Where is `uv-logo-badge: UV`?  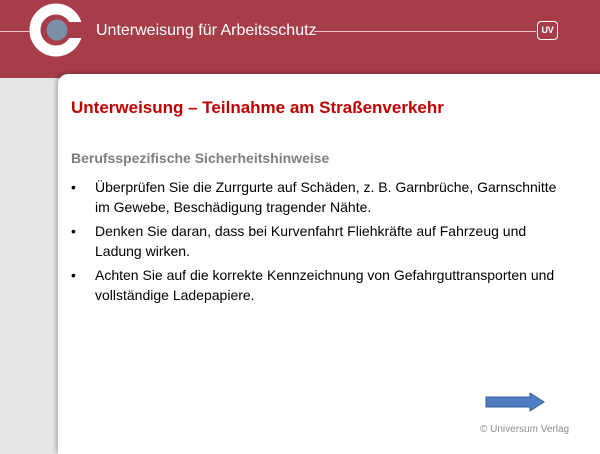
uv-logo-badge: UV is located at coordinates (547, 30).